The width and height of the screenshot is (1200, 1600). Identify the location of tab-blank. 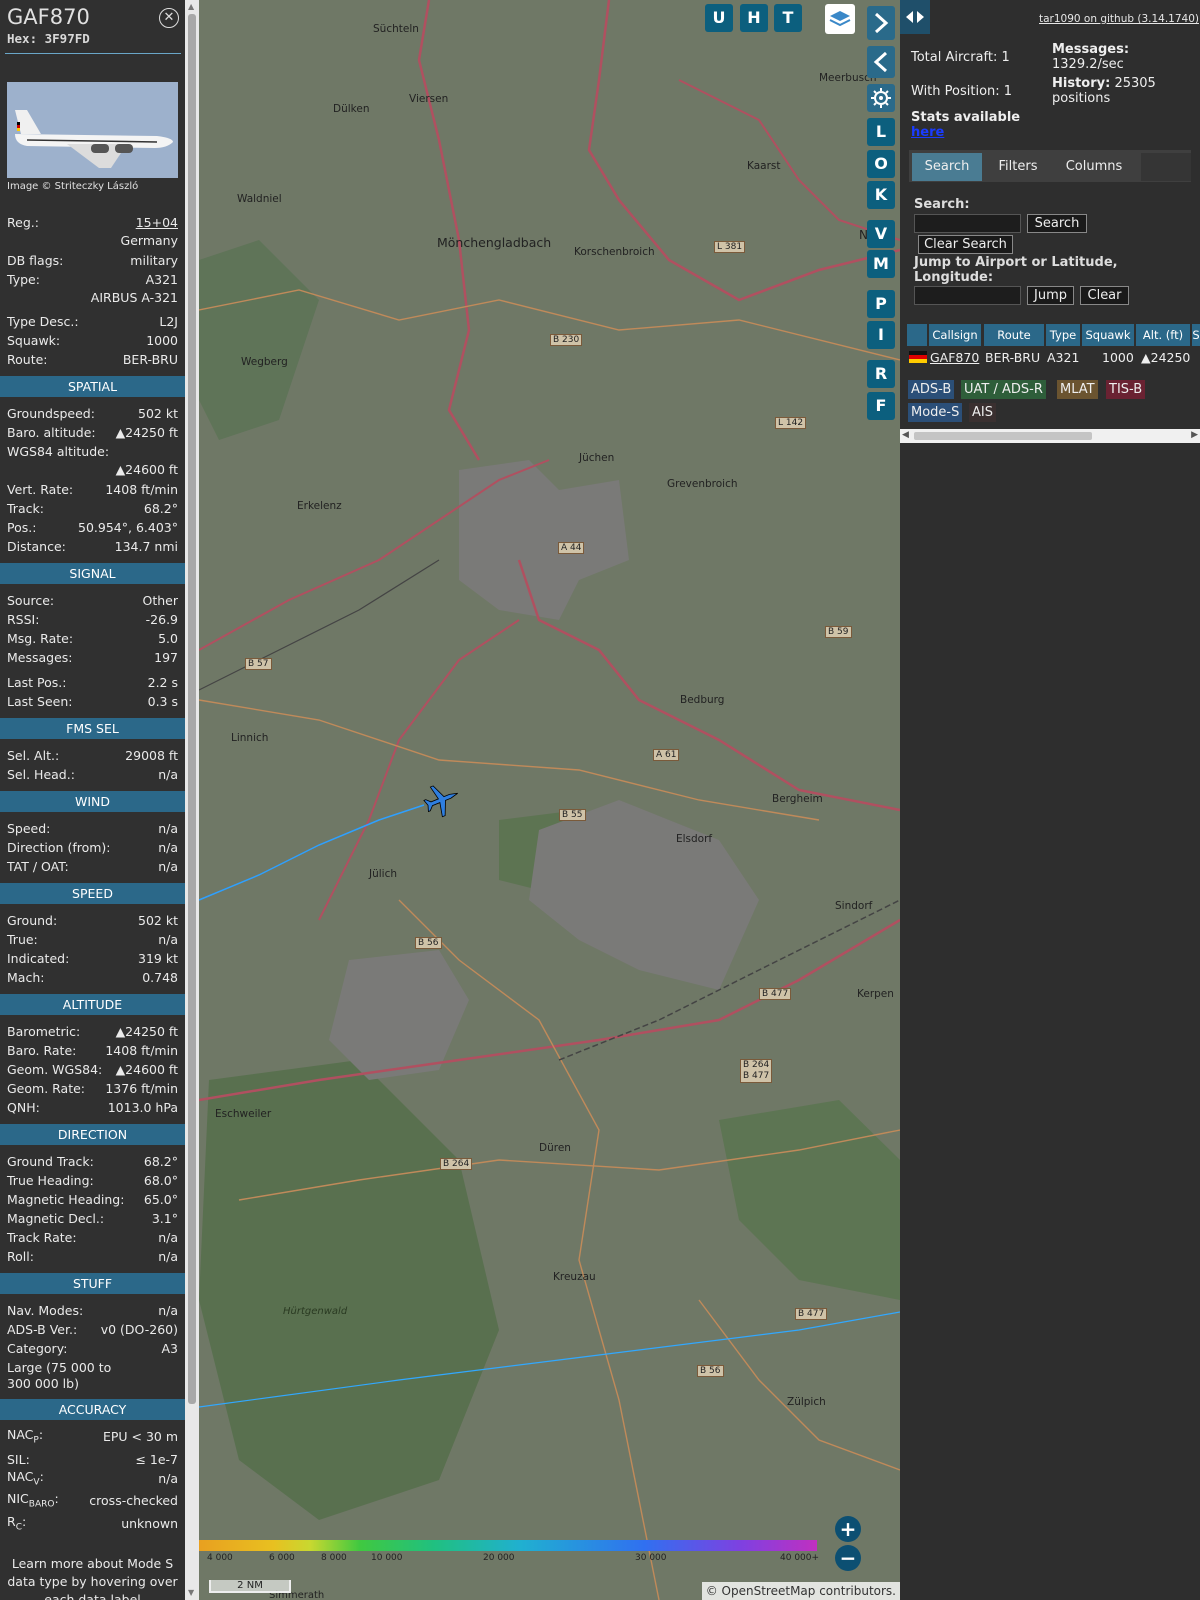
(1166, 167).